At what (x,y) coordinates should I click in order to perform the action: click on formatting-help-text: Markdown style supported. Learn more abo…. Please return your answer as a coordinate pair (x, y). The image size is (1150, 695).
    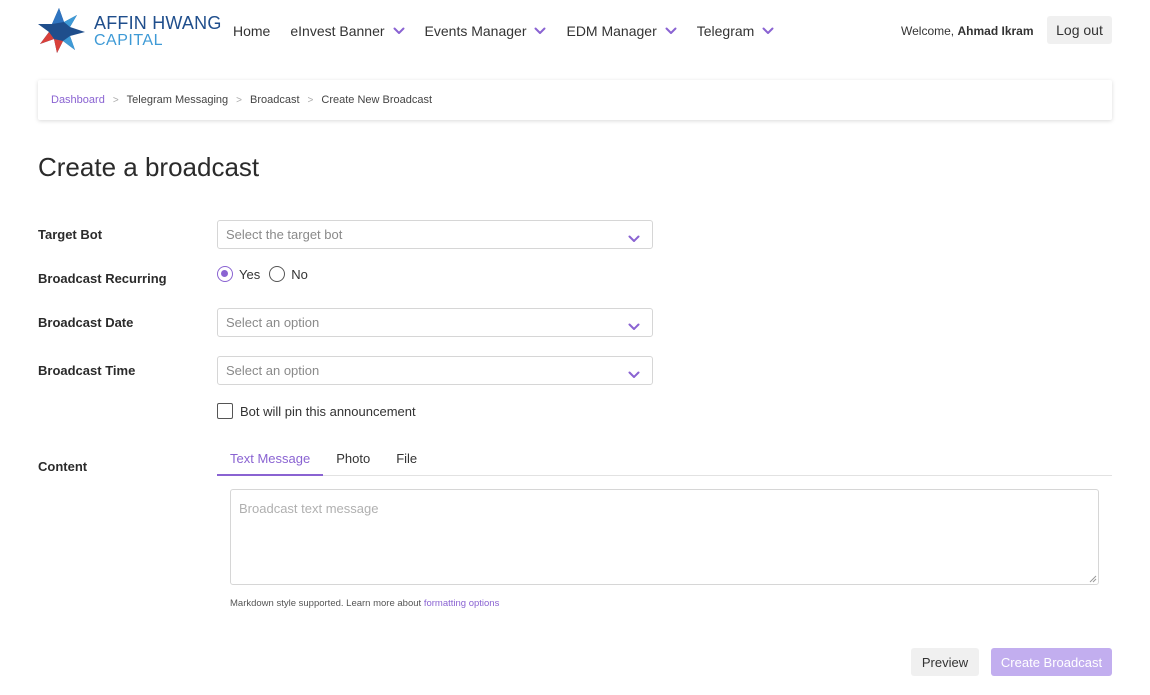
    Looking at the image, I should click on (326, 603).